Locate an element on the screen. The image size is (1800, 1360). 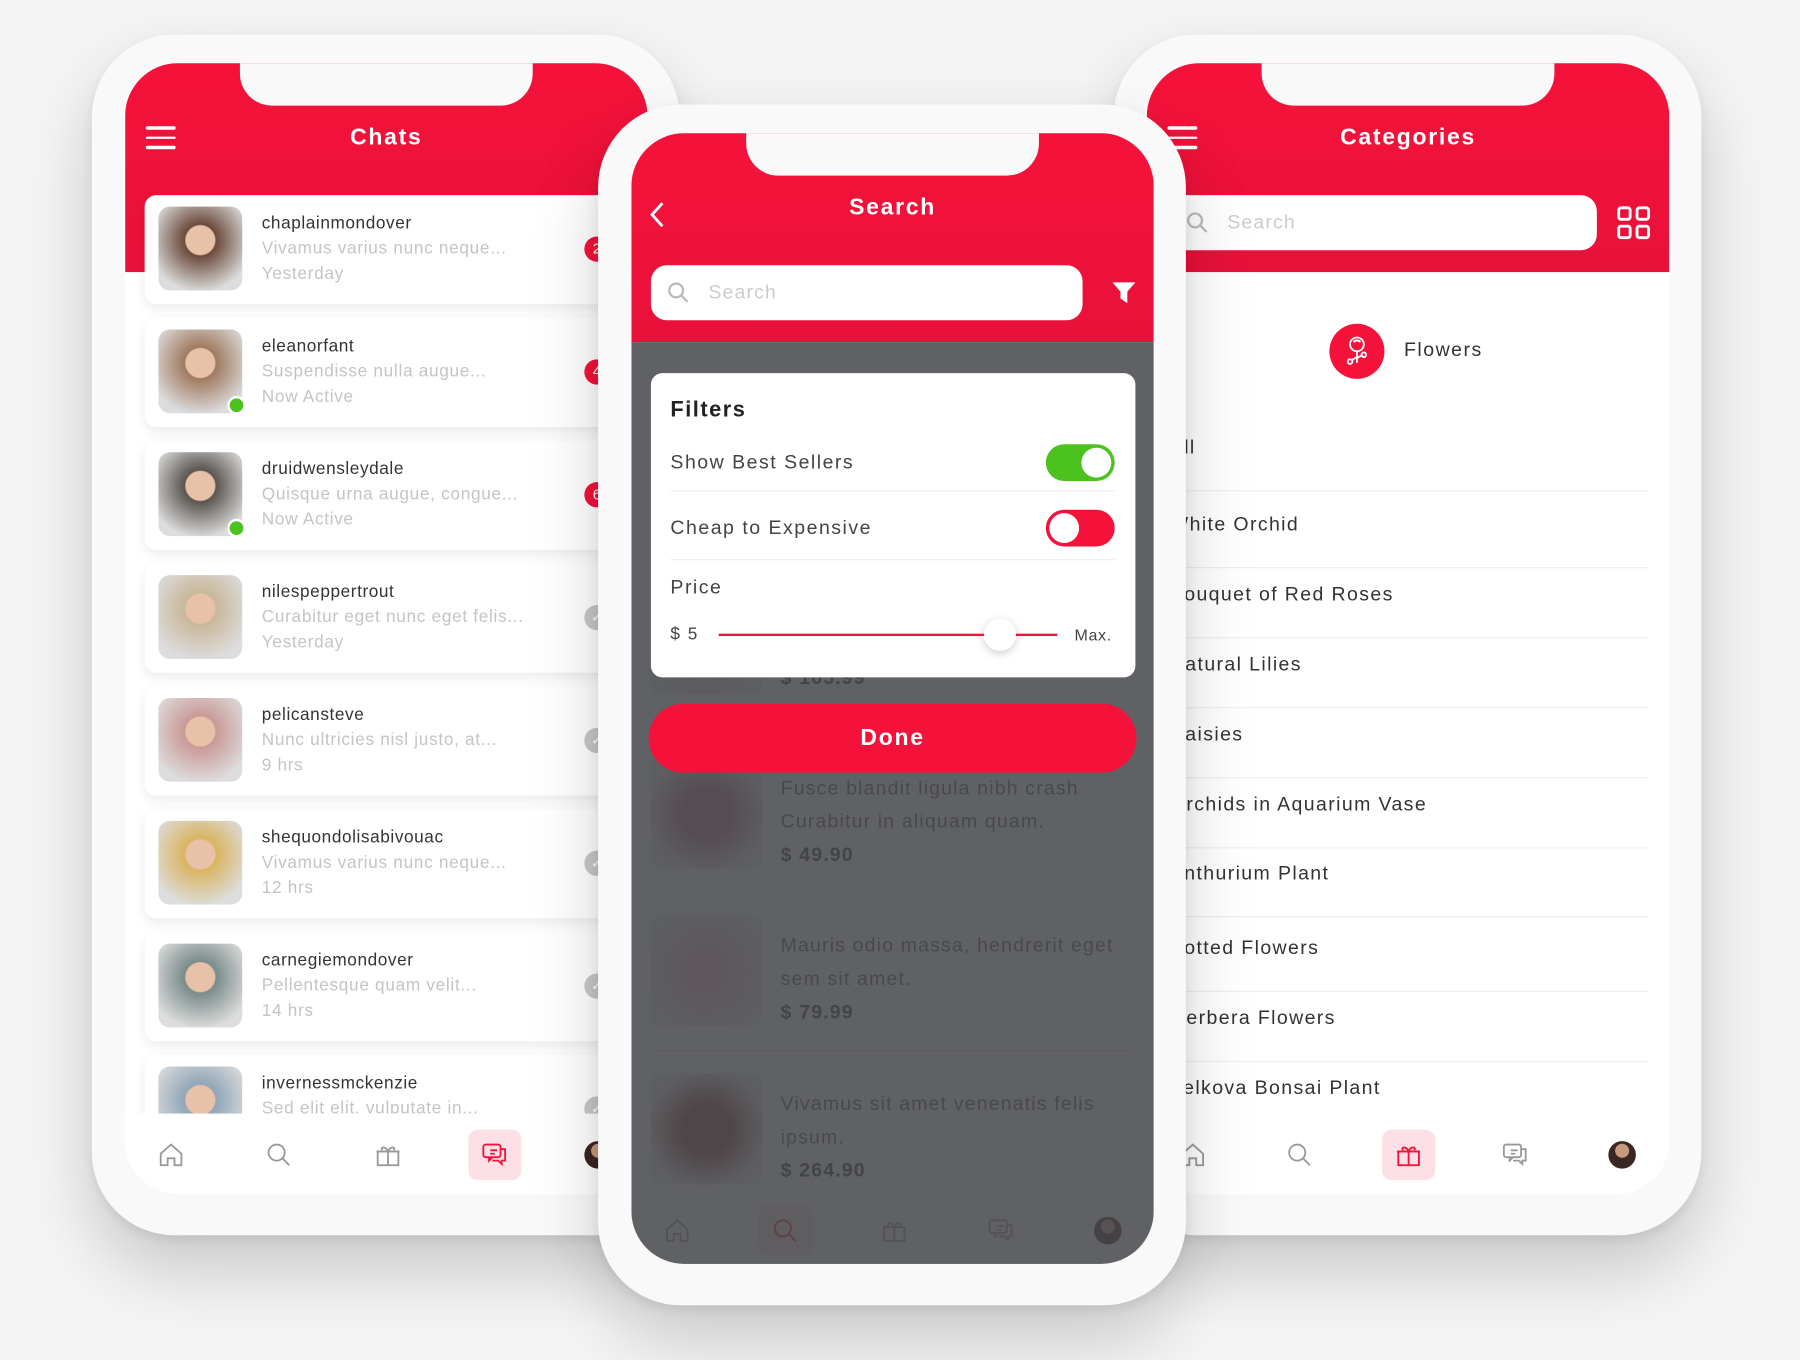
chat-name: pelicansteve is located at coordinates (313, 714).